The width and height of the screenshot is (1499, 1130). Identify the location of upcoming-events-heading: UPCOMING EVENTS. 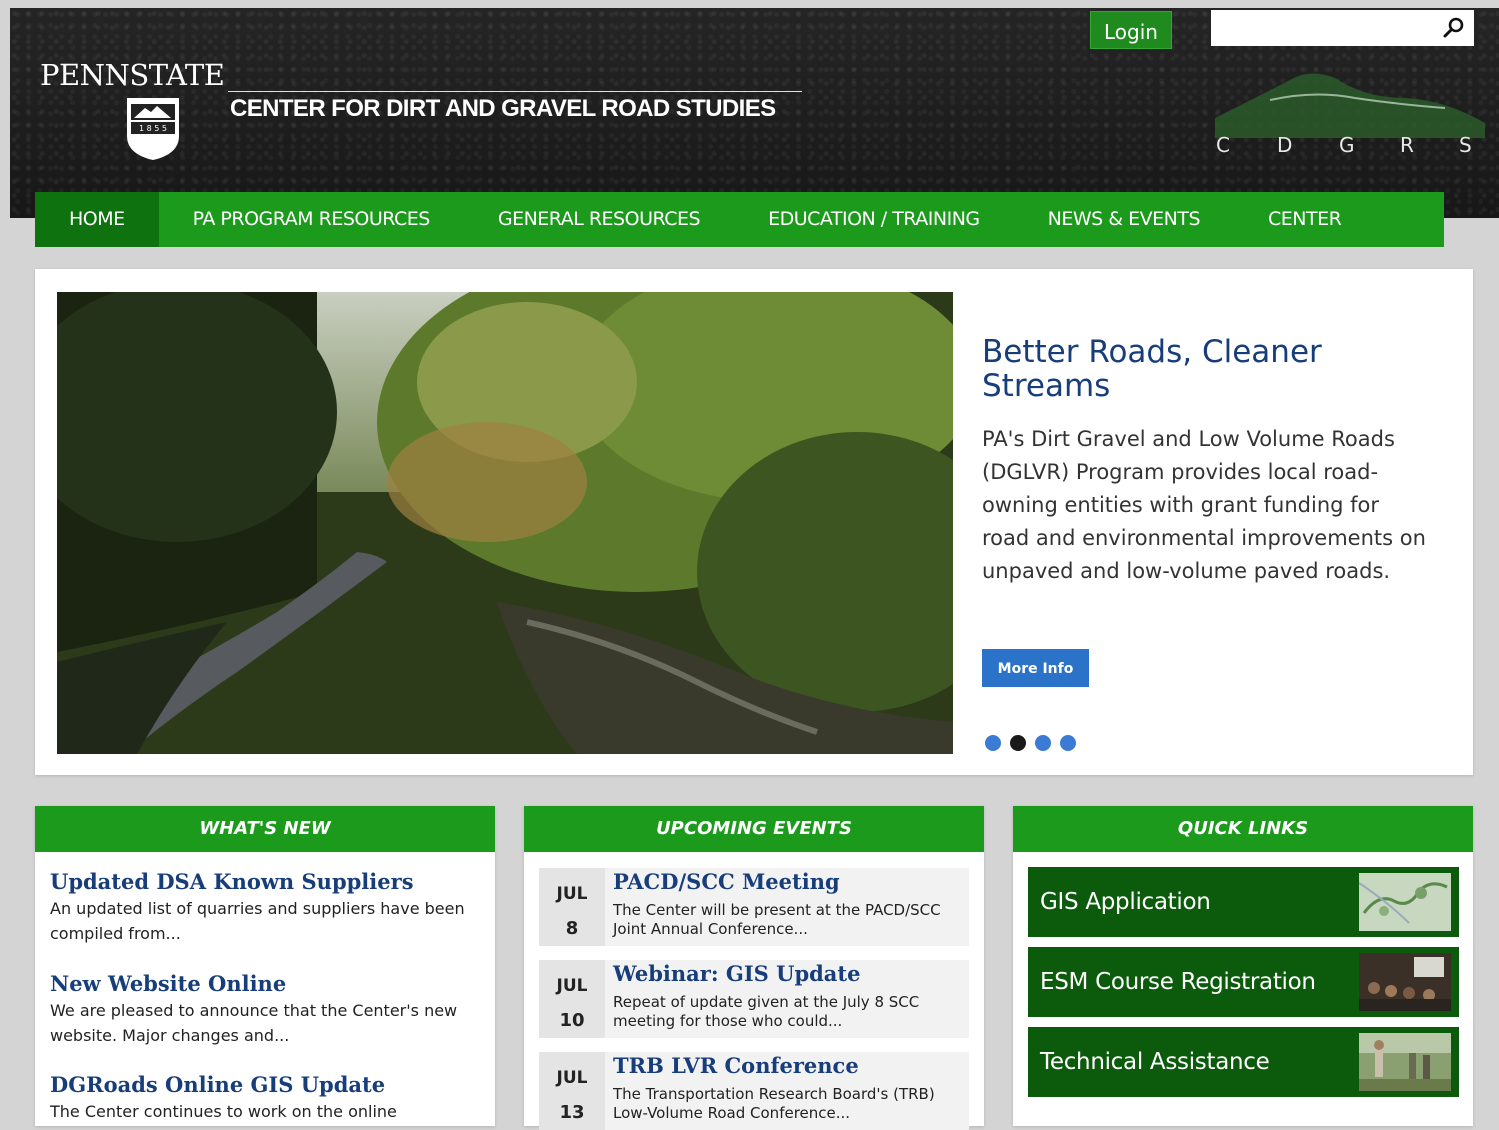
(754, 829).